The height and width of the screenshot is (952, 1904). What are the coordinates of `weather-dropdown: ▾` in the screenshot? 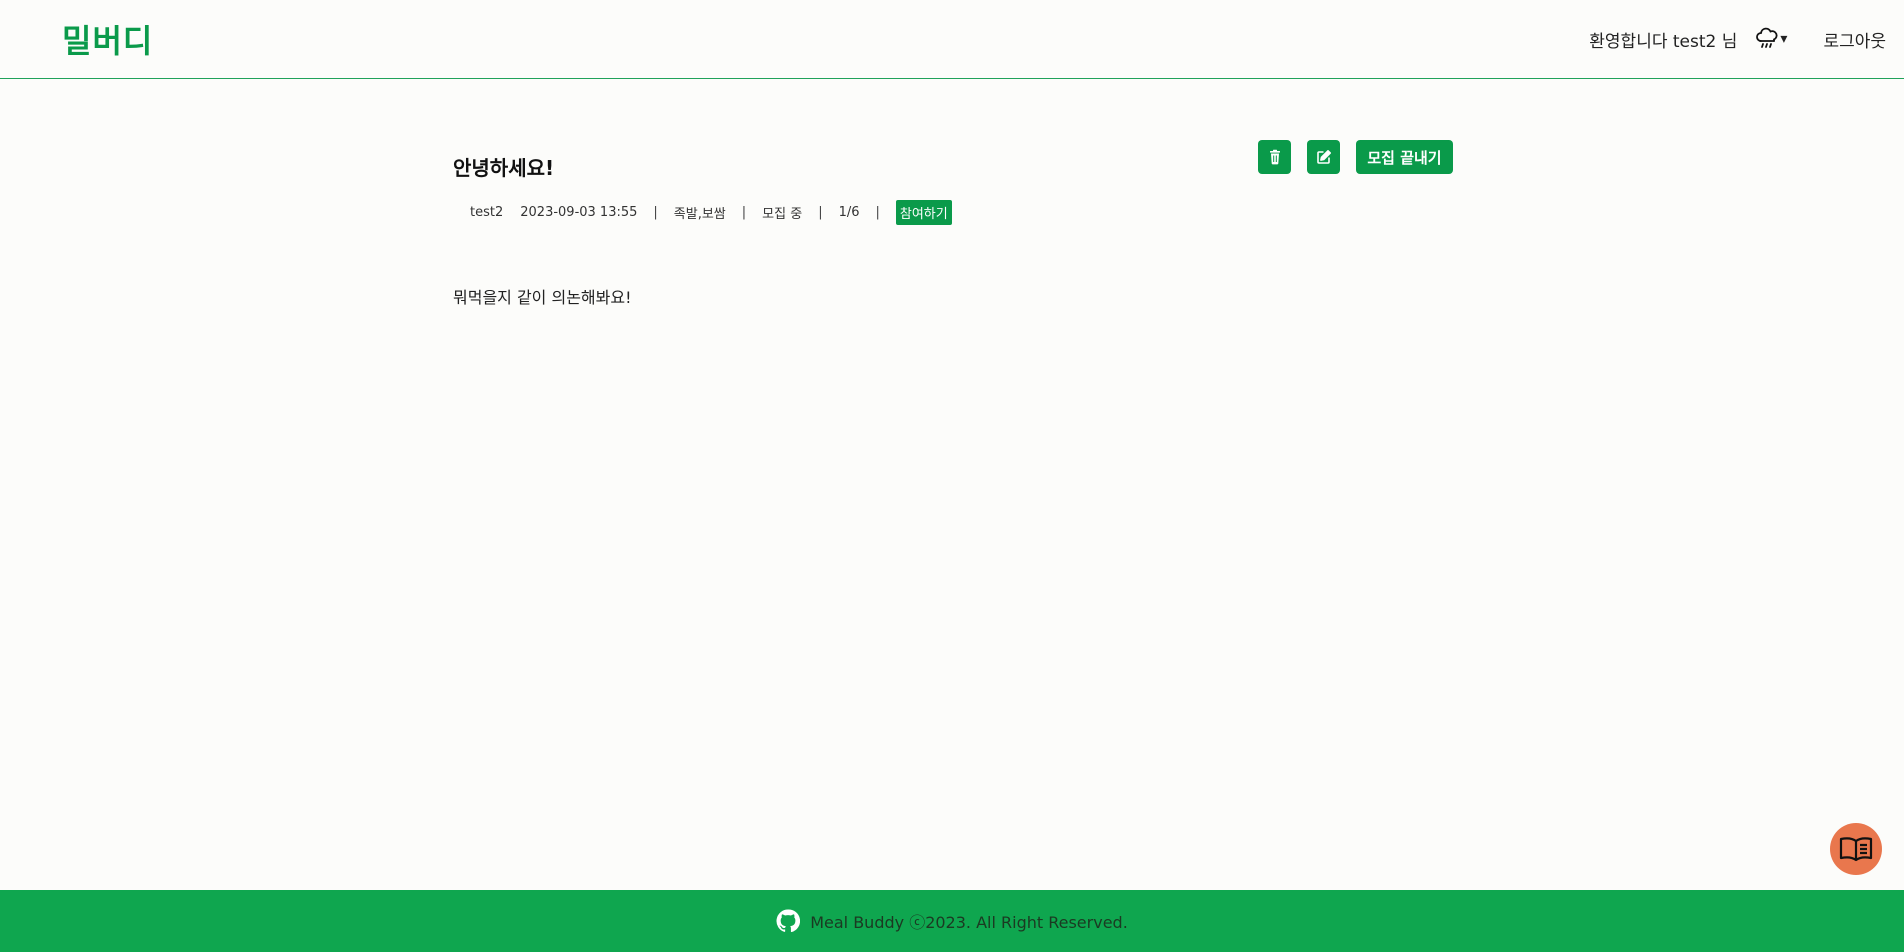 It's located at (1771, 39).